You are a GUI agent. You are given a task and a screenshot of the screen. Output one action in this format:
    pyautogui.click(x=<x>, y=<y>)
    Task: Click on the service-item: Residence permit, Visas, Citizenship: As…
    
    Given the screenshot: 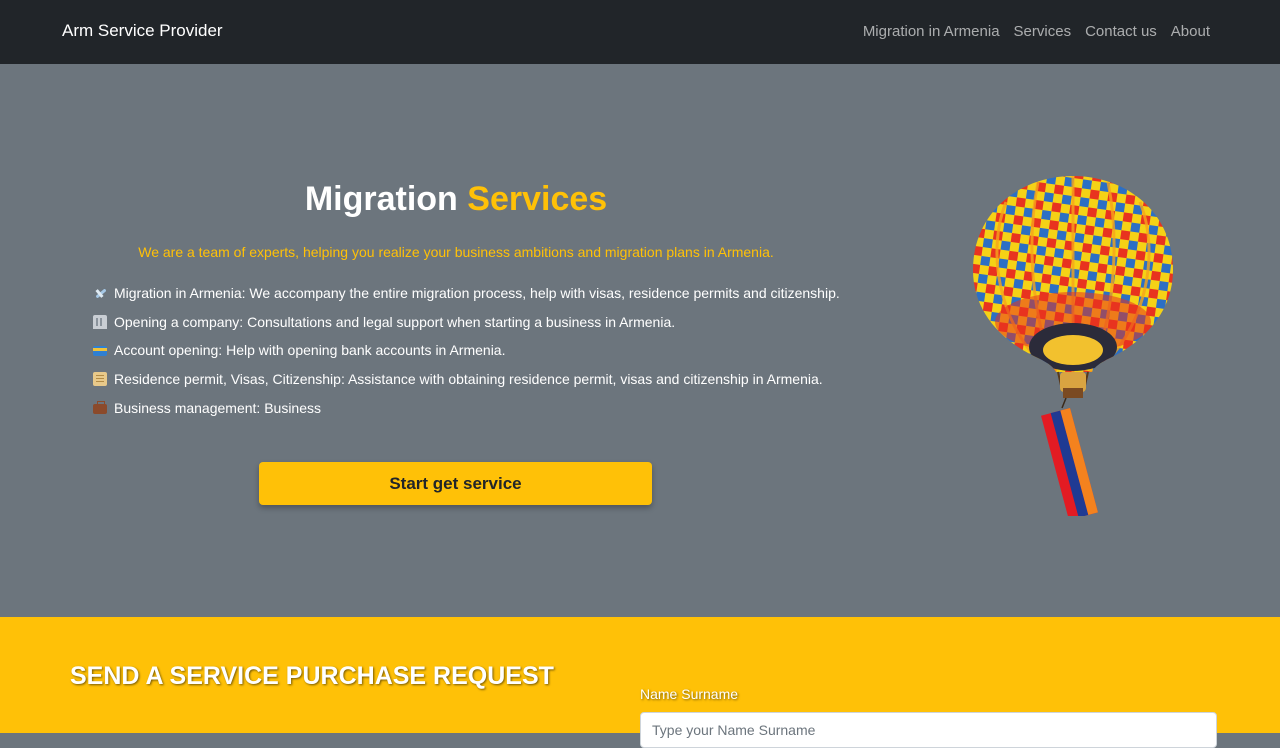 What is the action you would take?
    pyautogui.click(x=466, y=379)
    